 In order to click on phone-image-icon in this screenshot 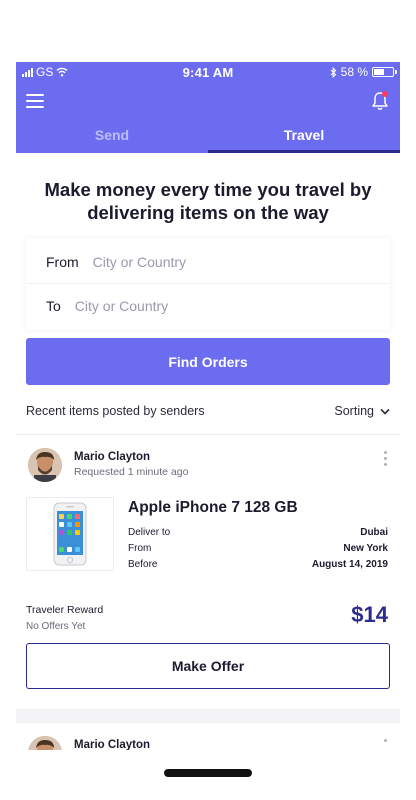, I will do `click(70, 534)`.